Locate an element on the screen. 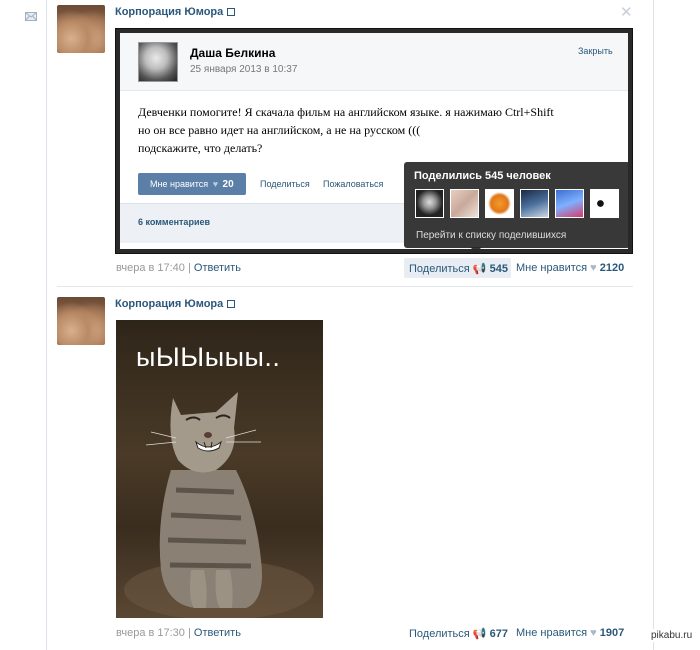 The image size is (700, 650). like-button: Мне нравится ♥ 2120 is located at coordinates (570, 268).